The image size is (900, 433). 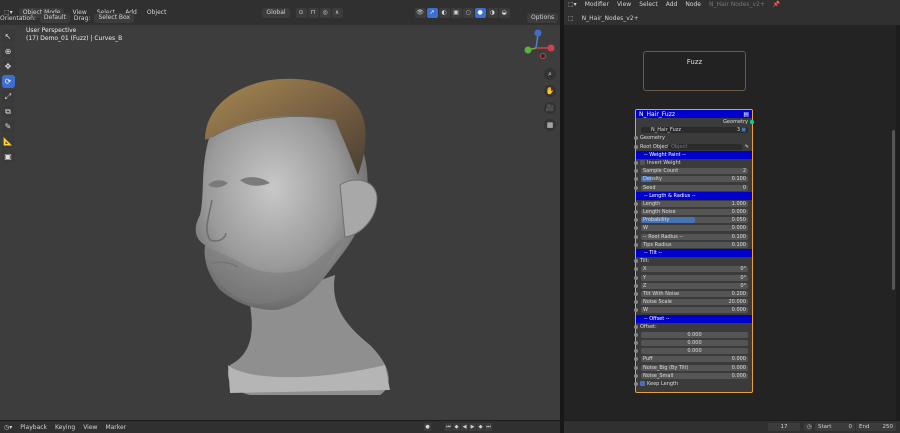 I want to click on select-tool-icon: ↖, so click(x=8, y=36).